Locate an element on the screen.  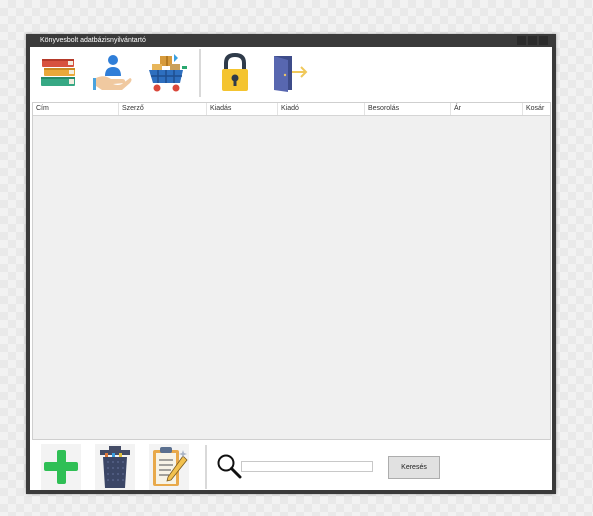
column-header-edition: Kiadás is located at coordinates (242, 109).